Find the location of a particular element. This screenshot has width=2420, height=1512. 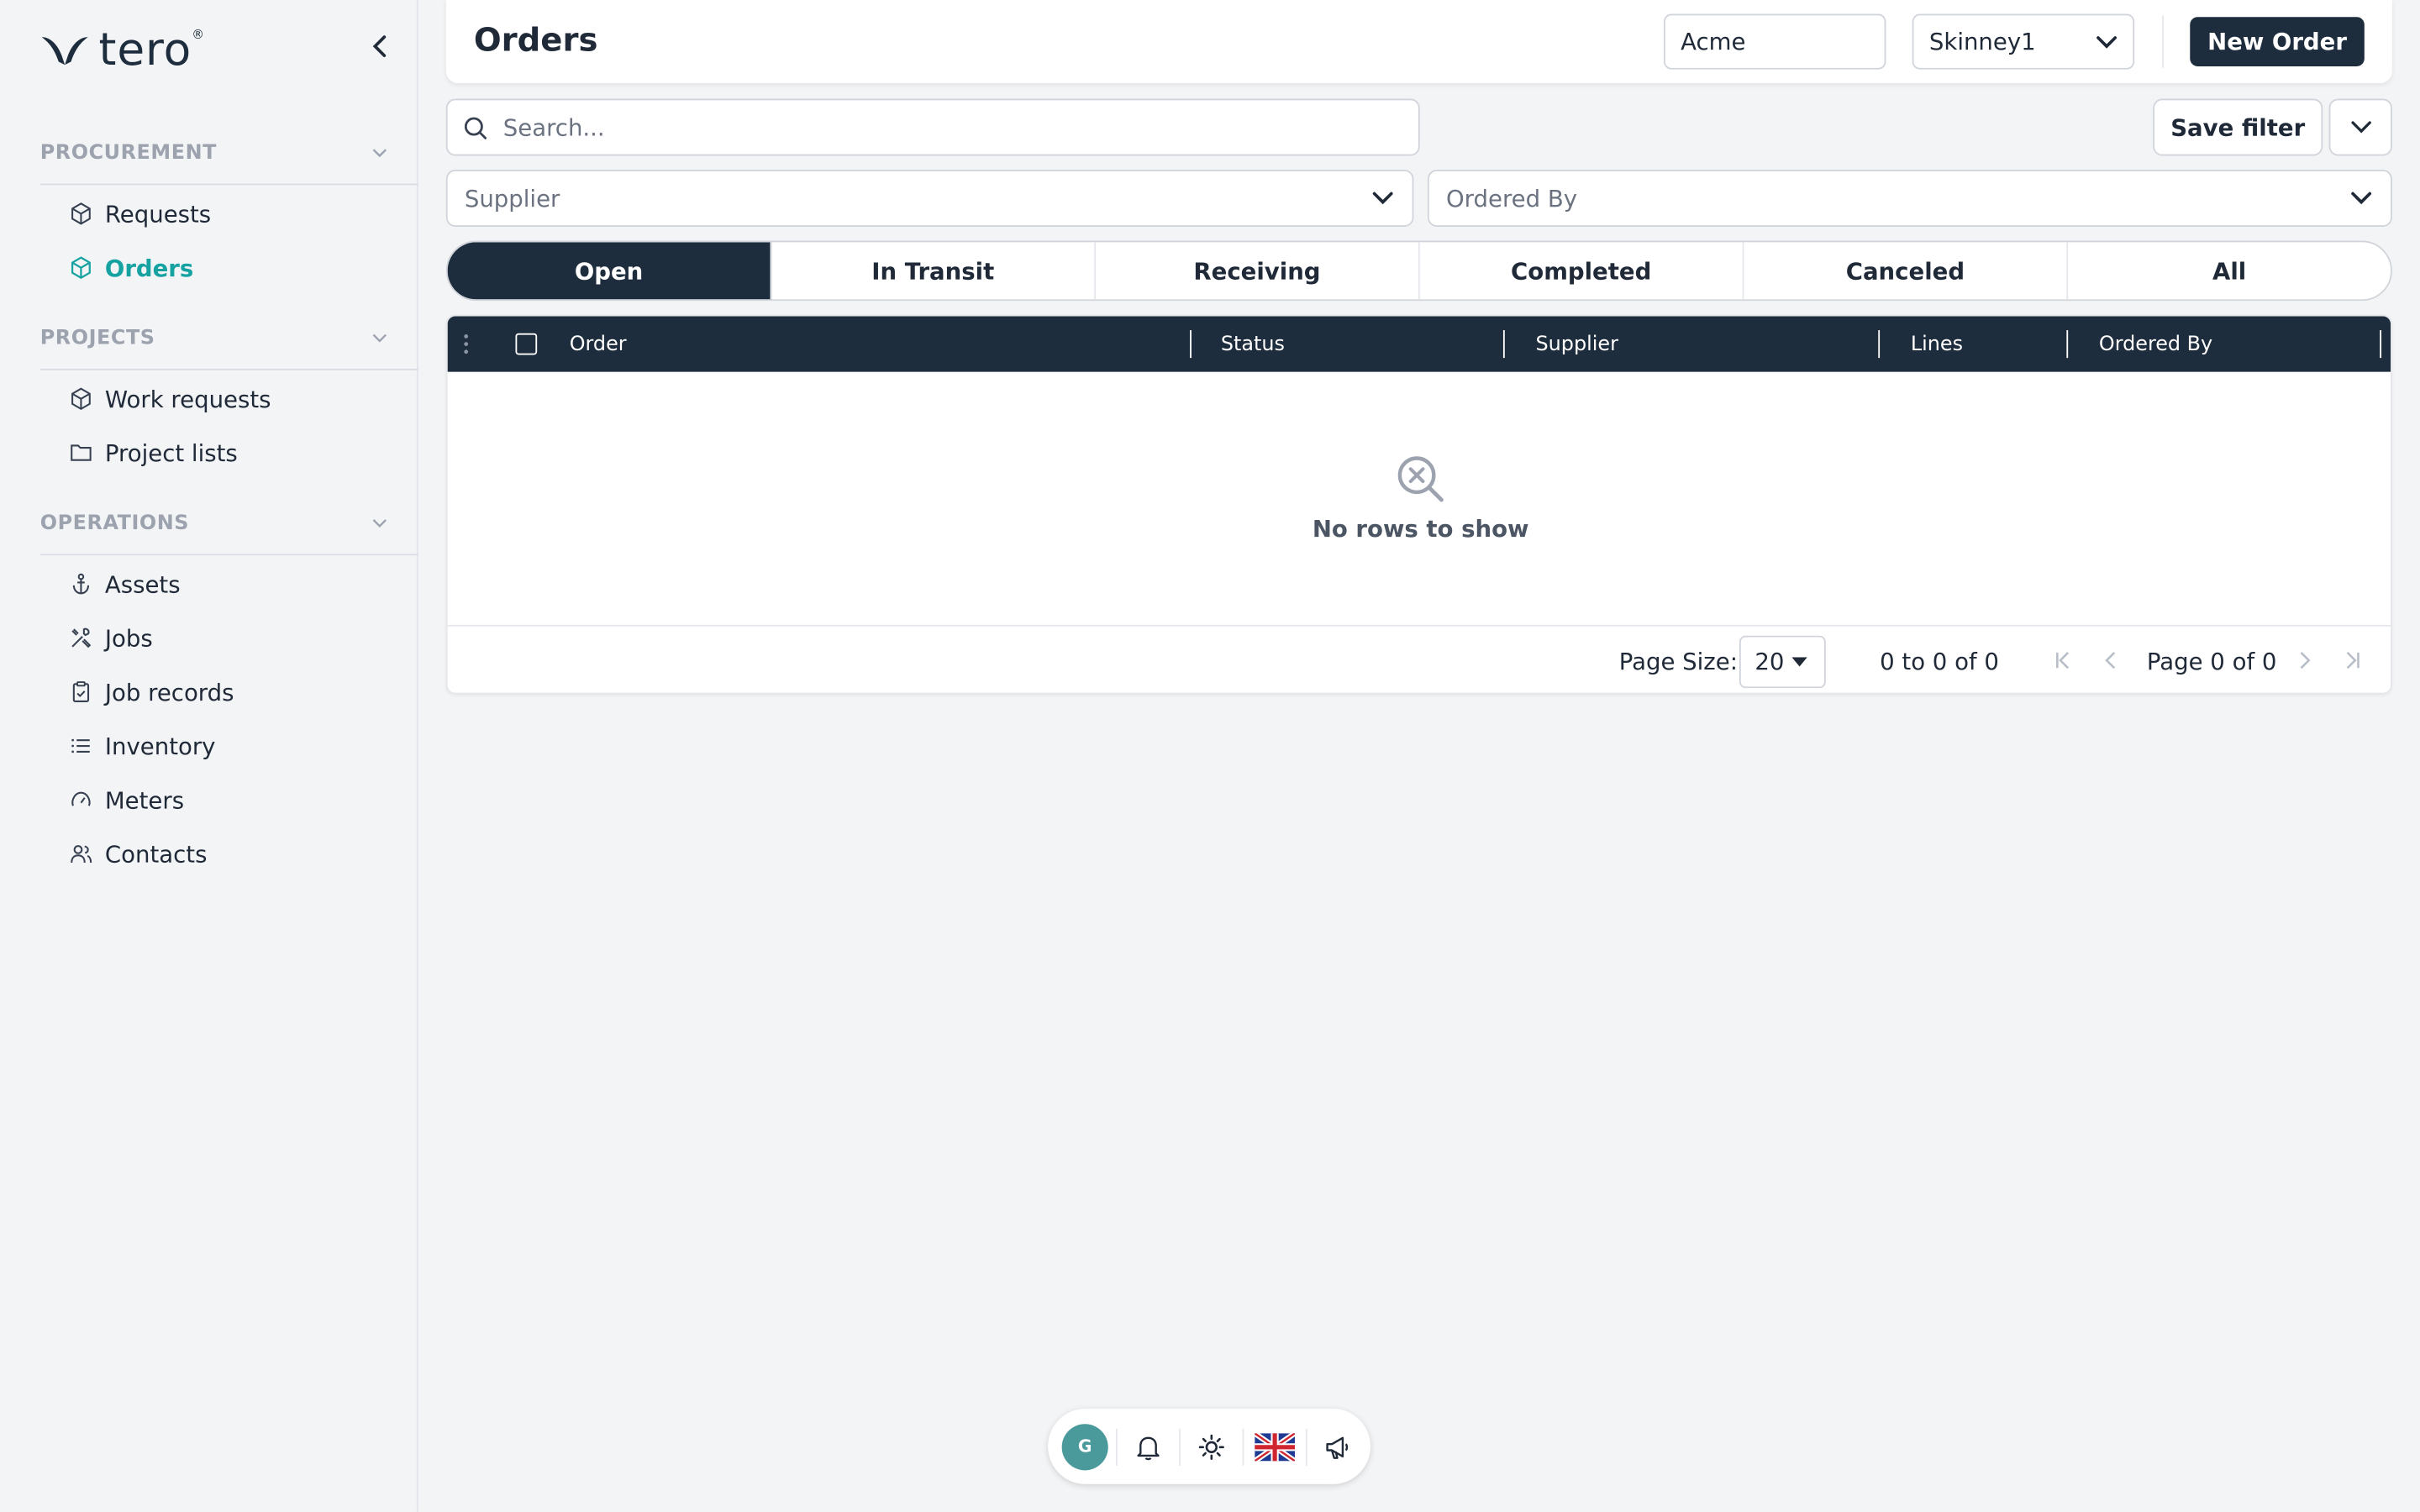

next-page-button is located at coordinates (2304, 660).